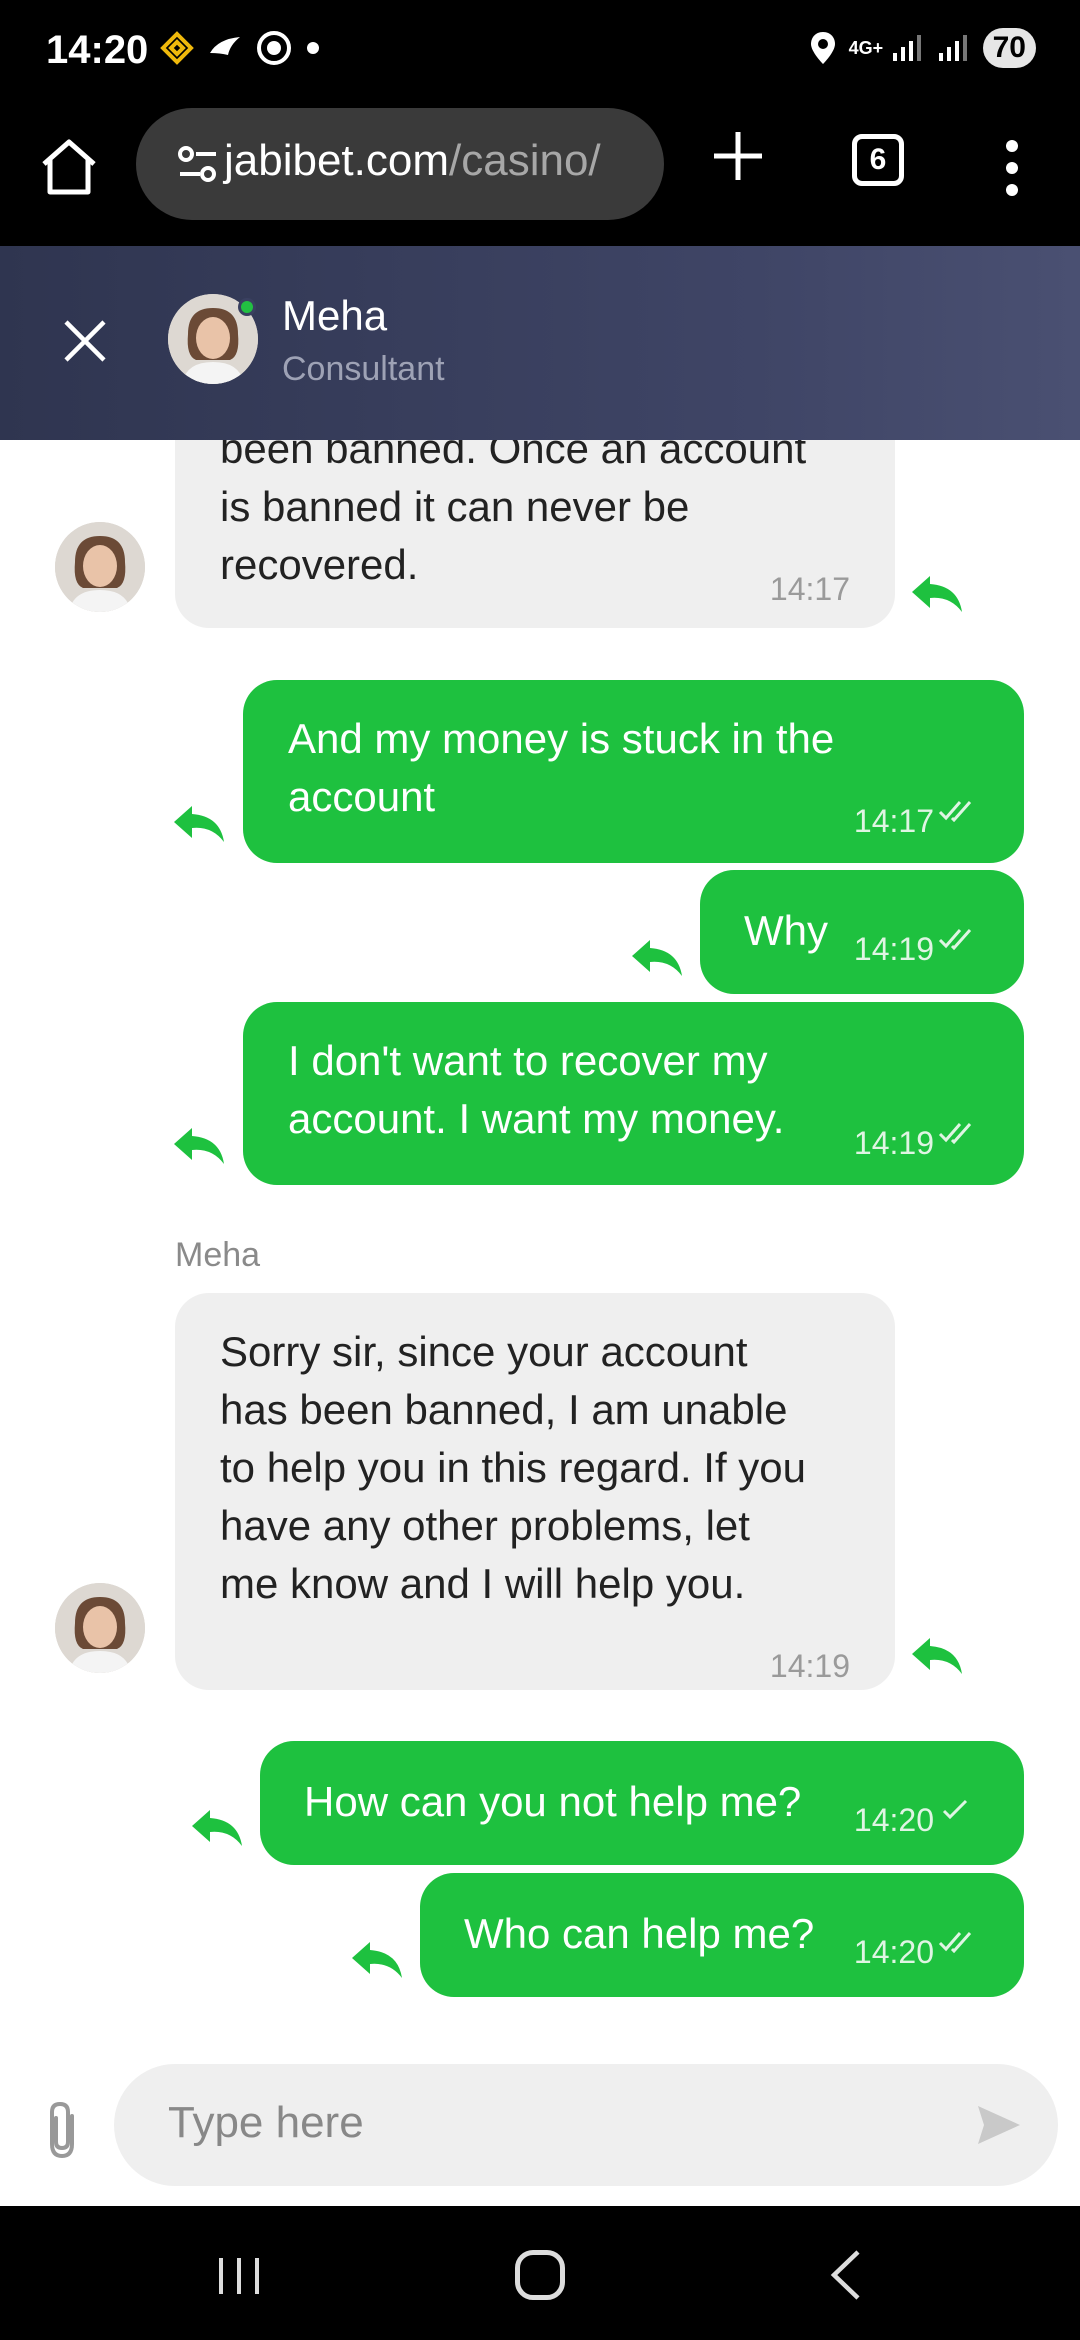 The image size is (1080, 2340). What do you see at coordinates (198, 164) in the screenshot?
I see `site-settings-icon` at bounding box center [198, 164].